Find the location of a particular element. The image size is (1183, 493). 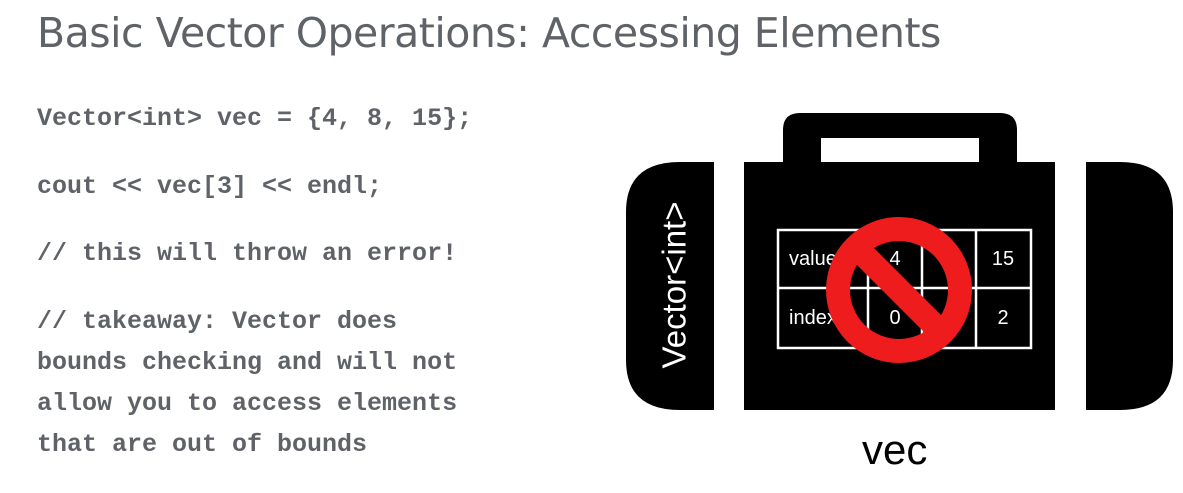

table-cell-index-2: 2 is located at coordinates (1002, 318).